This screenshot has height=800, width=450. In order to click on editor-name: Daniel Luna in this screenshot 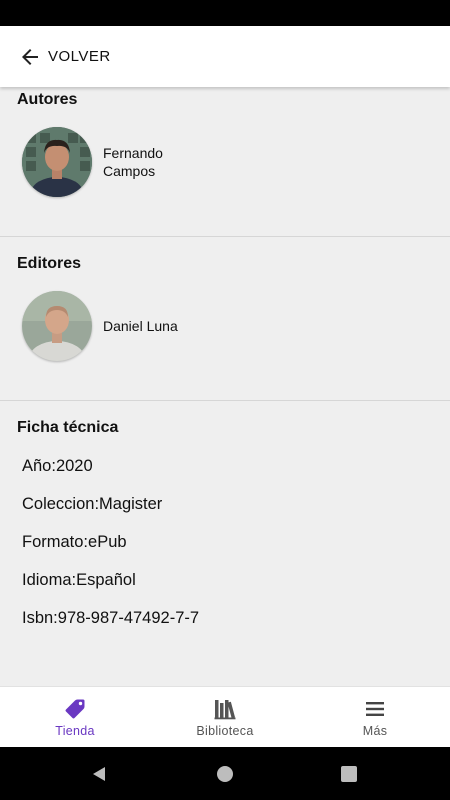, I will do `click(140, 326)`.